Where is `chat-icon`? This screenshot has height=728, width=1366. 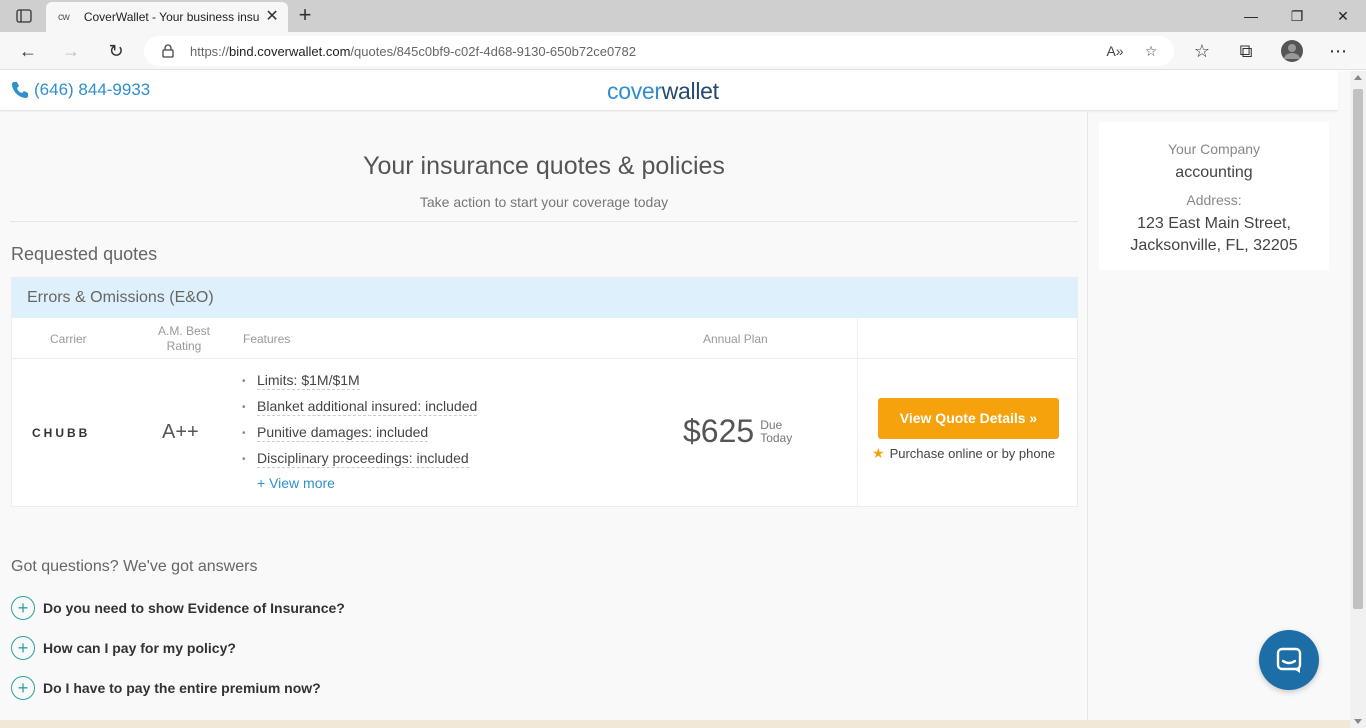 chat-icon is located at coordinates (1289, 660).